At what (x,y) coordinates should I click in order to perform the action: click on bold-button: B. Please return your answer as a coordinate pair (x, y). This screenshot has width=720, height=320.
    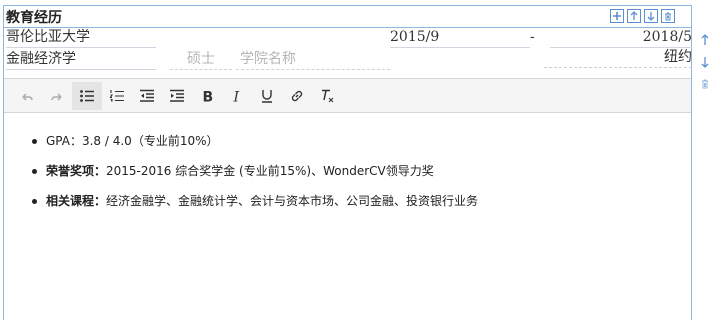
    Looking at the image, I should click on (207, 96).